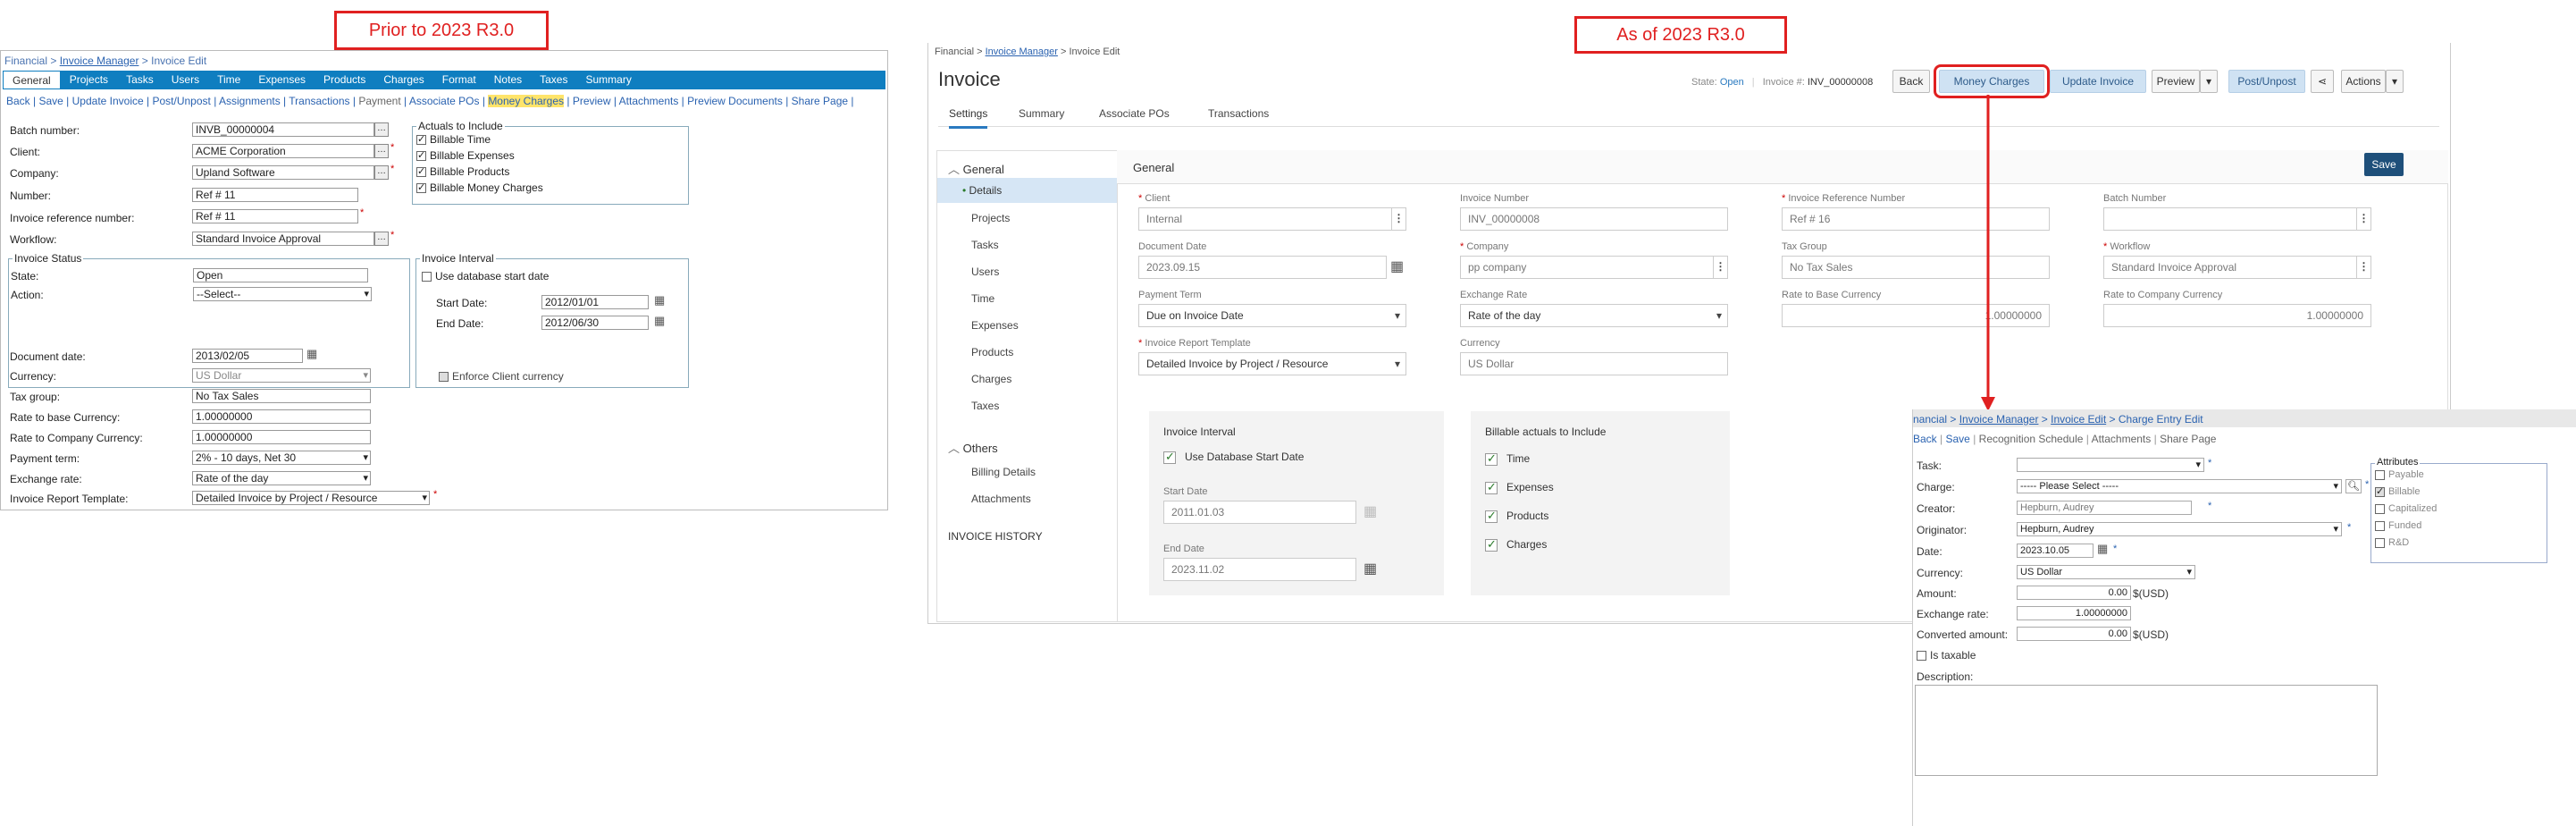 The height and width of the screenshot is (826, 2576). I want to click on originator-select: Hepburn, Audrey, so click(2179, 529).